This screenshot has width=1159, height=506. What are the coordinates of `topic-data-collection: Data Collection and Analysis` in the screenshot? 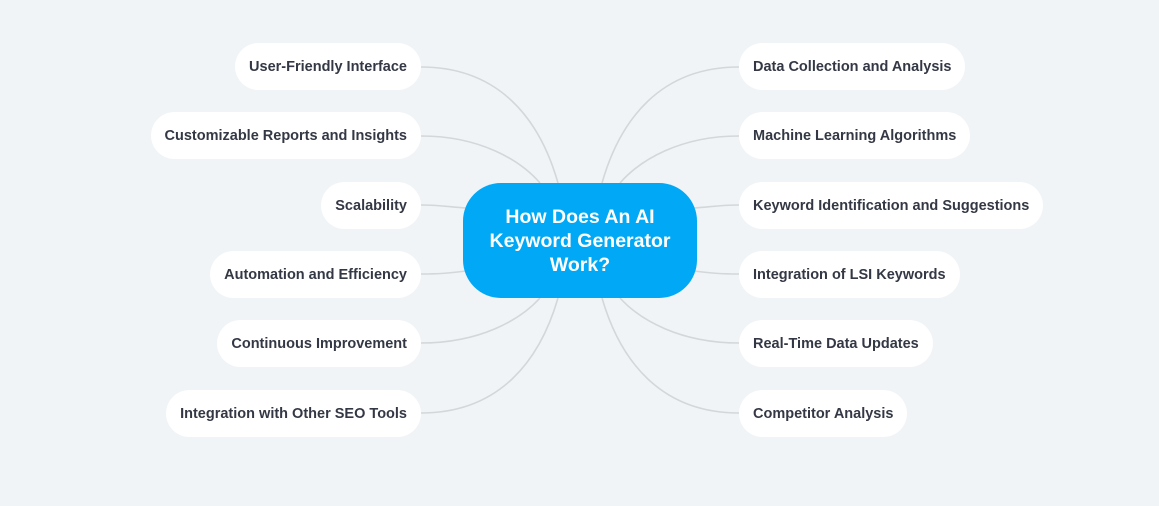 It's located at (852, 66).